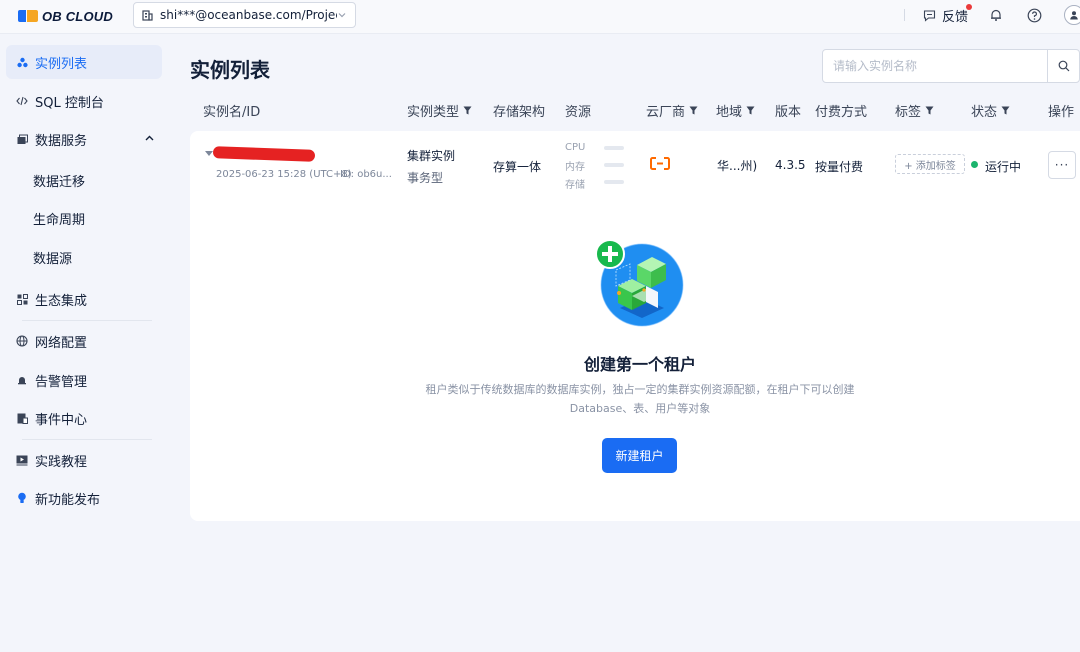  I want to click on column-header-label: 云厂商, so click(666, 112).